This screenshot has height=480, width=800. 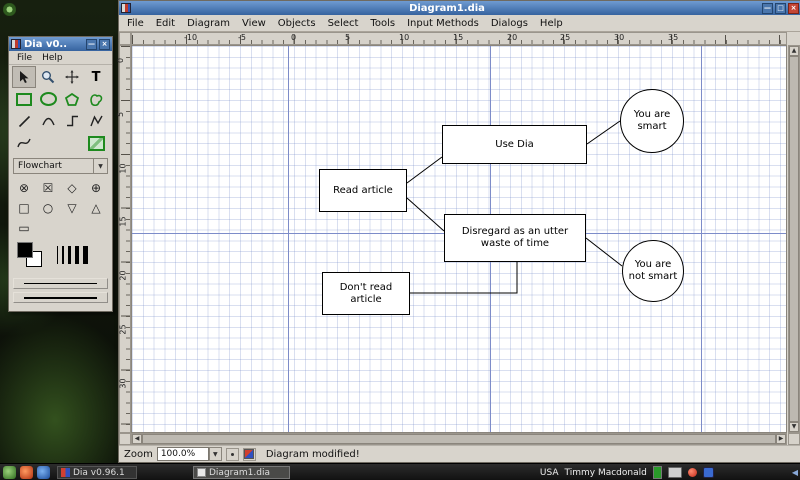 What do you see at coordinates (60, 44) in the screenshot?
I see `toolbox-titlebar: Dia v0.. — ×` at bounding box center [60, 44].